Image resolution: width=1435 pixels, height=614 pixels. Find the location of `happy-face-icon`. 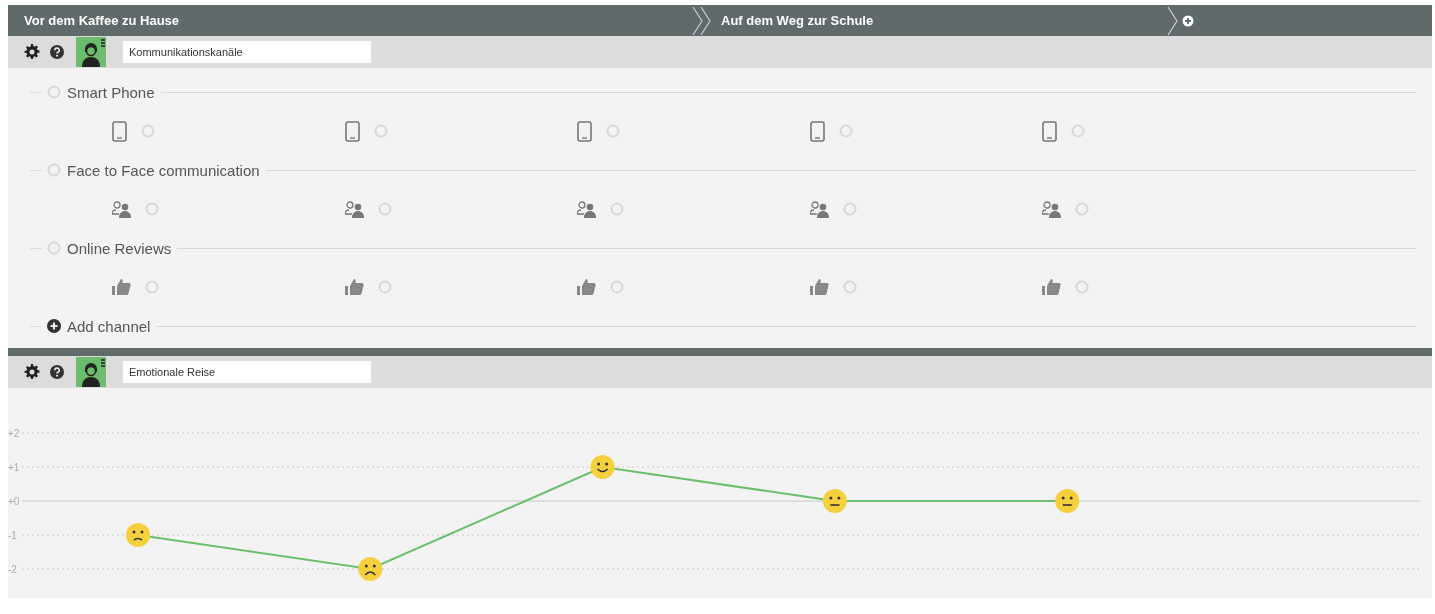

happy-face-icon is located at coordinates (602, 467).